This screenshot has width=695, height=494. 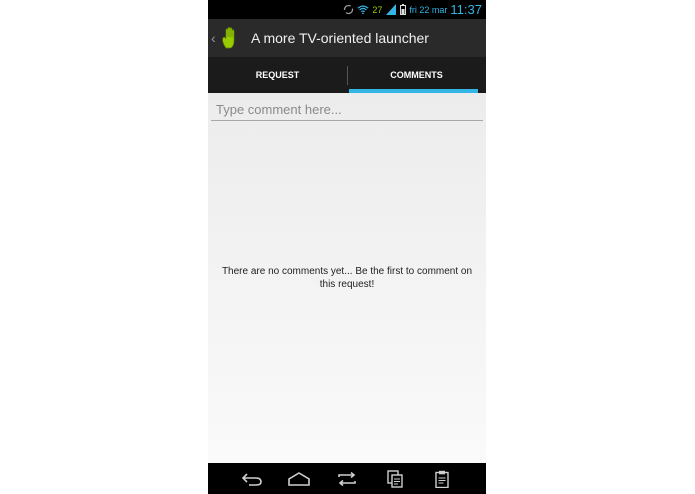 What do you see at coordinates (428, 9) in the screenshot?
I see `status-date: fri 22 mar` at bounding box center [428, 9].